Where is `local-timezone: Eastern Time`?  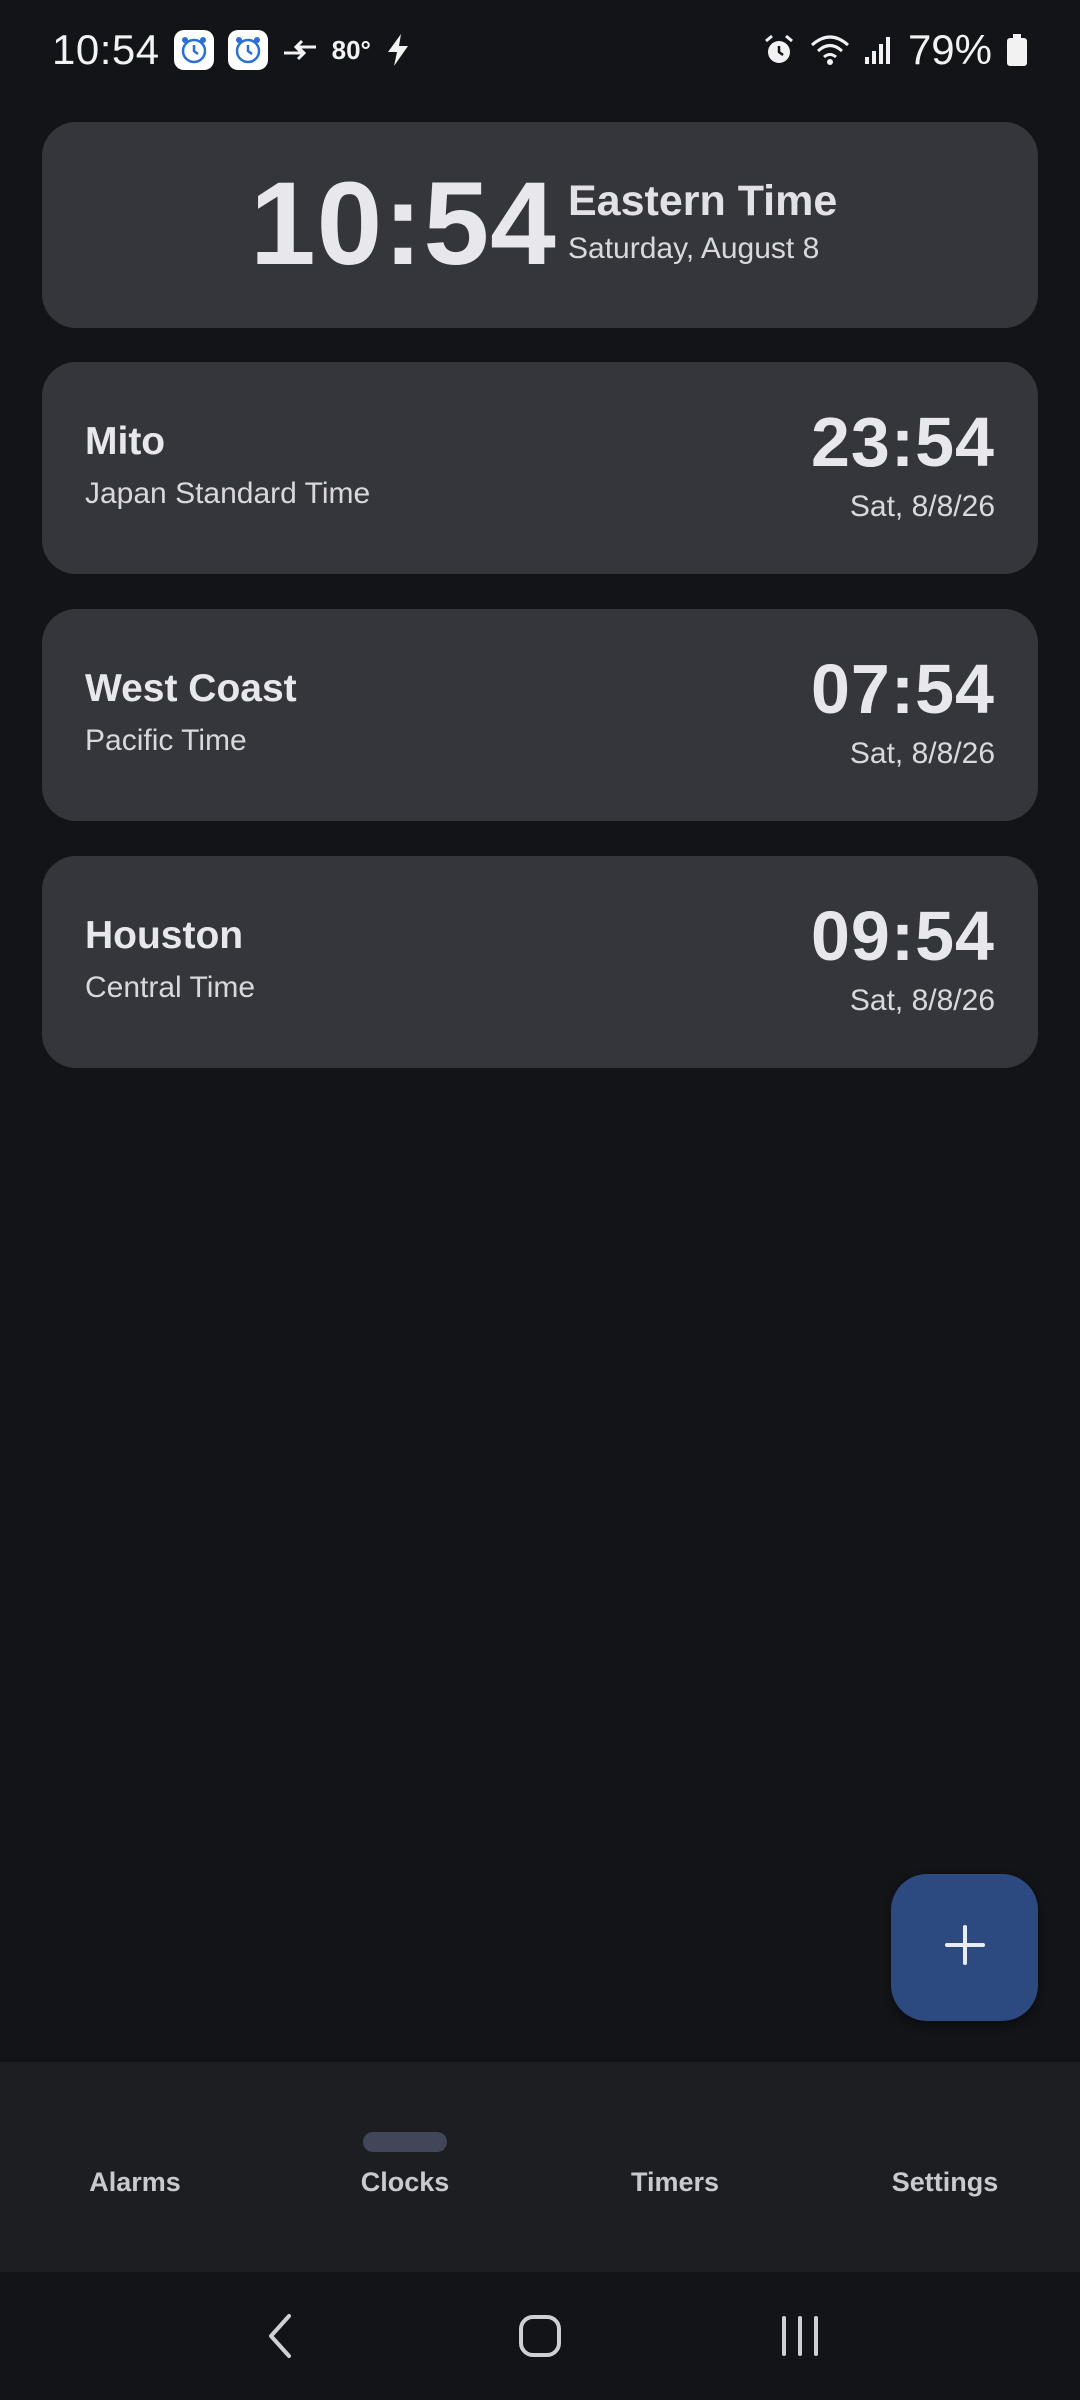 local-timezone: Eastern Time is located at coordinates (703, 201).